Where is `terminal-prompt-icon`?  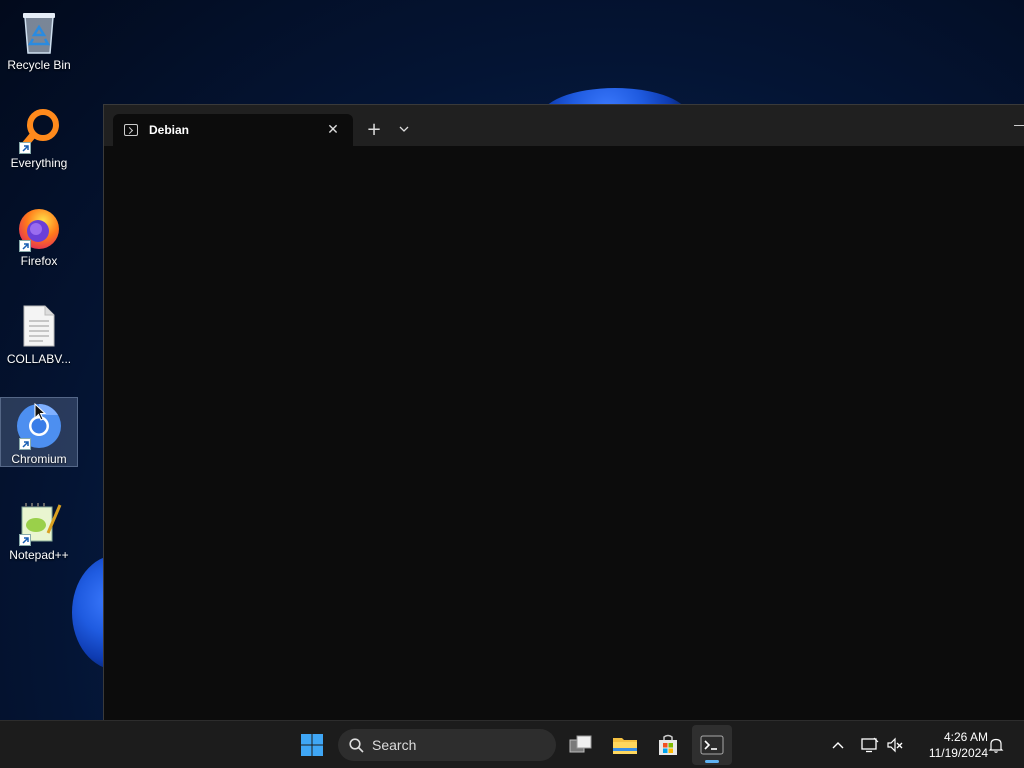
terminal-prompt-icon is located at coordinates (131, 130).